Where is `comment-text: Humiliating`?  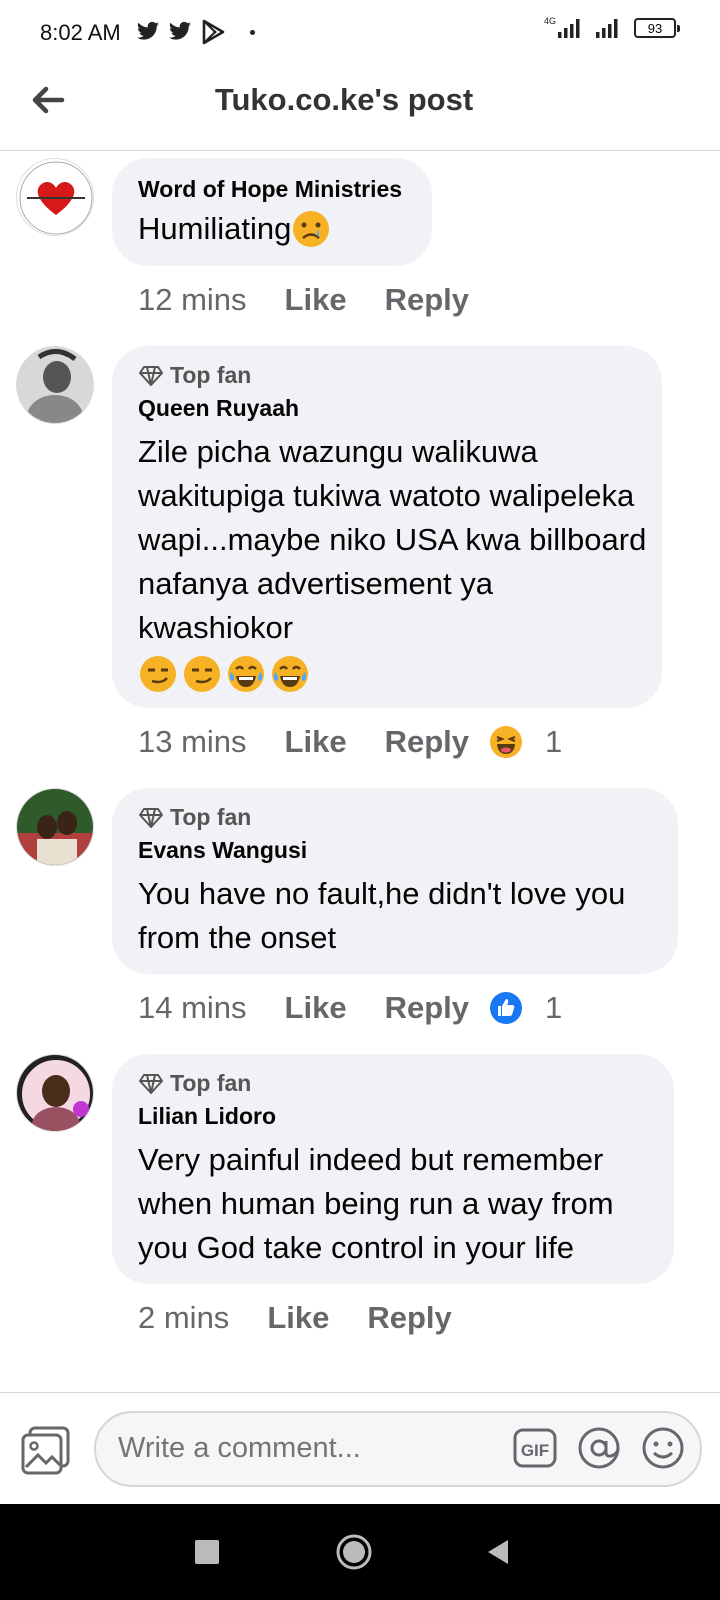
comment-text: Humiliating is located at coordinates (273, 229).